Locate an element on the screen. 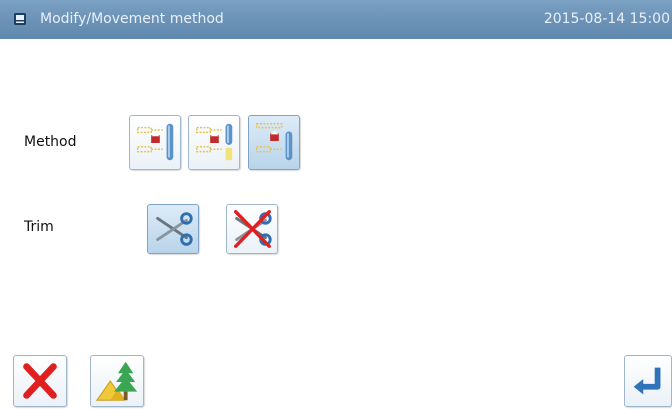 The height and width of the screenshot is (409, 672). method-option-3-button is located at coordinates (274, 142).